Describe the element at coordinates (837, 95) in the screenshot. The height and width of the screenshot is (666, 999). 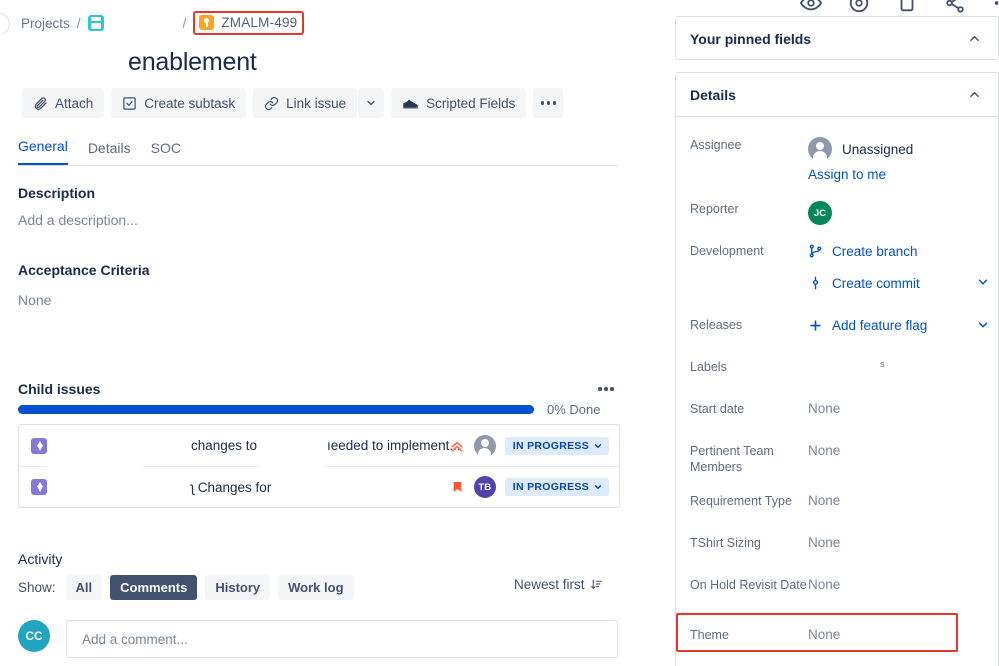
I see `details-header: Details` at that location.